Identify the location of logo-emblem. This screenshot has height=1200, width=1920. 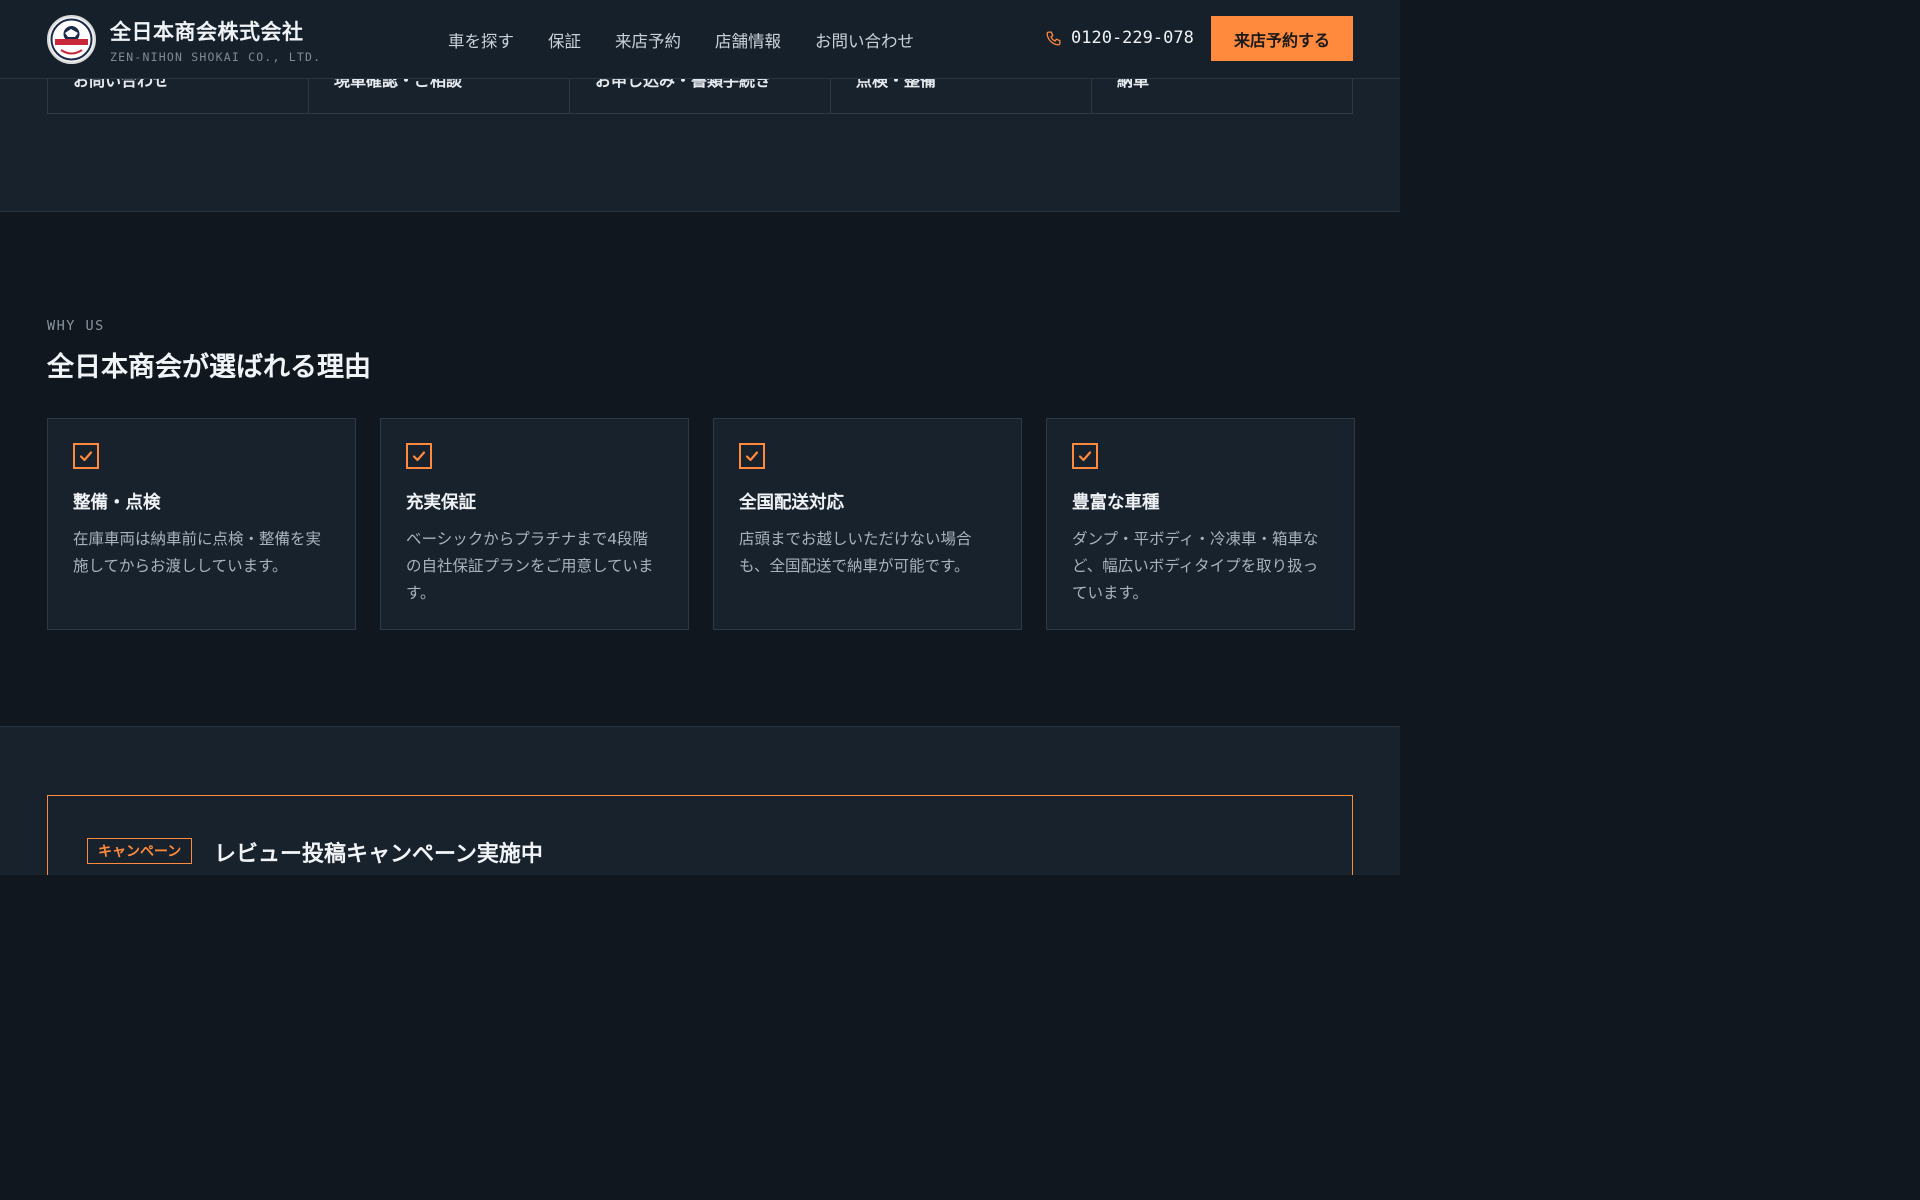
(71, 39).